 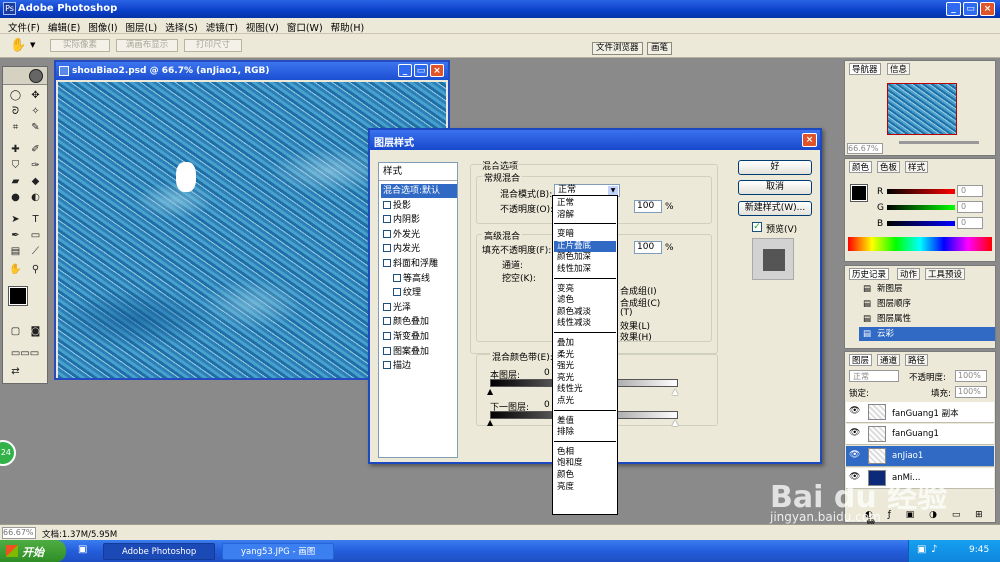 I want to click on move-icon: ✥, so click(x=35, y=96).